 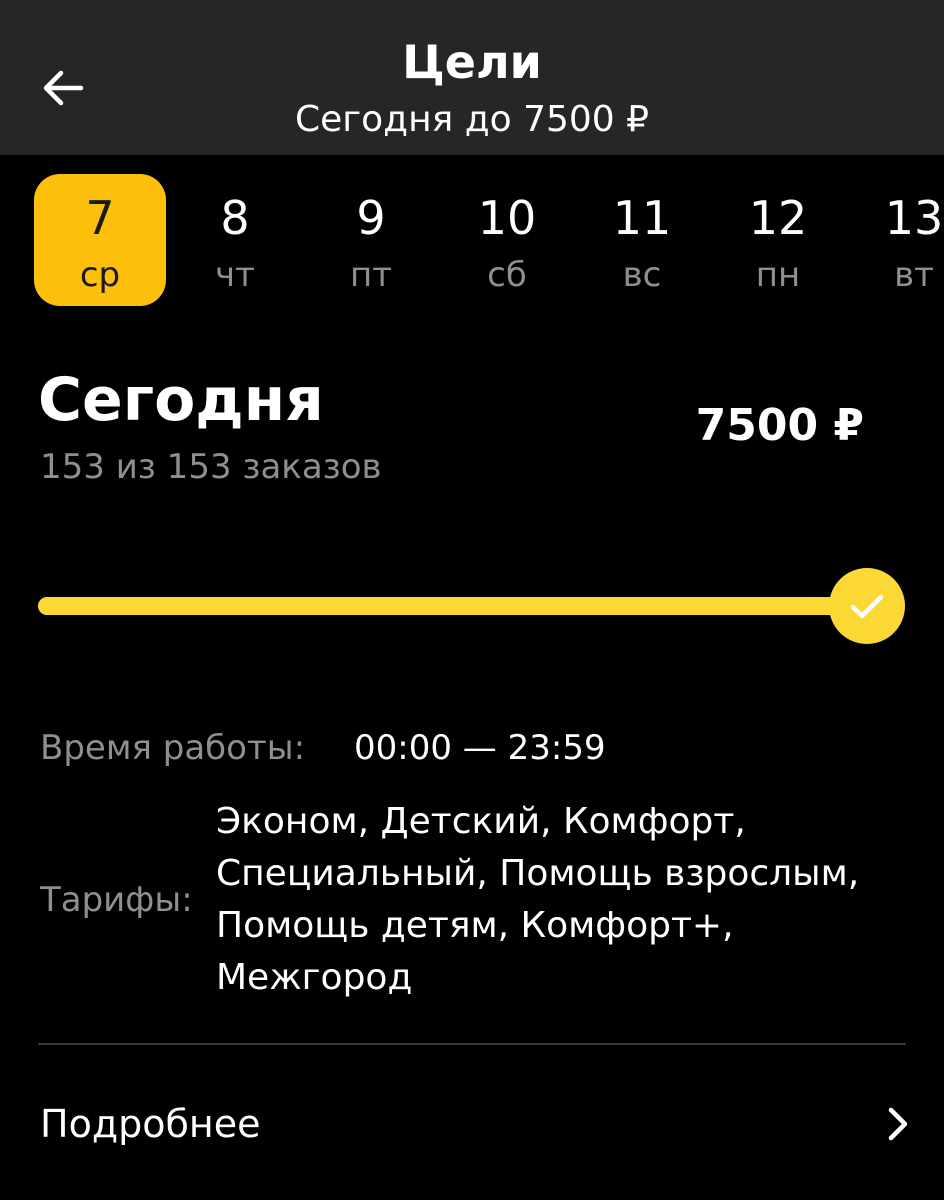 I want to click on day-tab-7: 7 ср, so click(x=100, y=240).